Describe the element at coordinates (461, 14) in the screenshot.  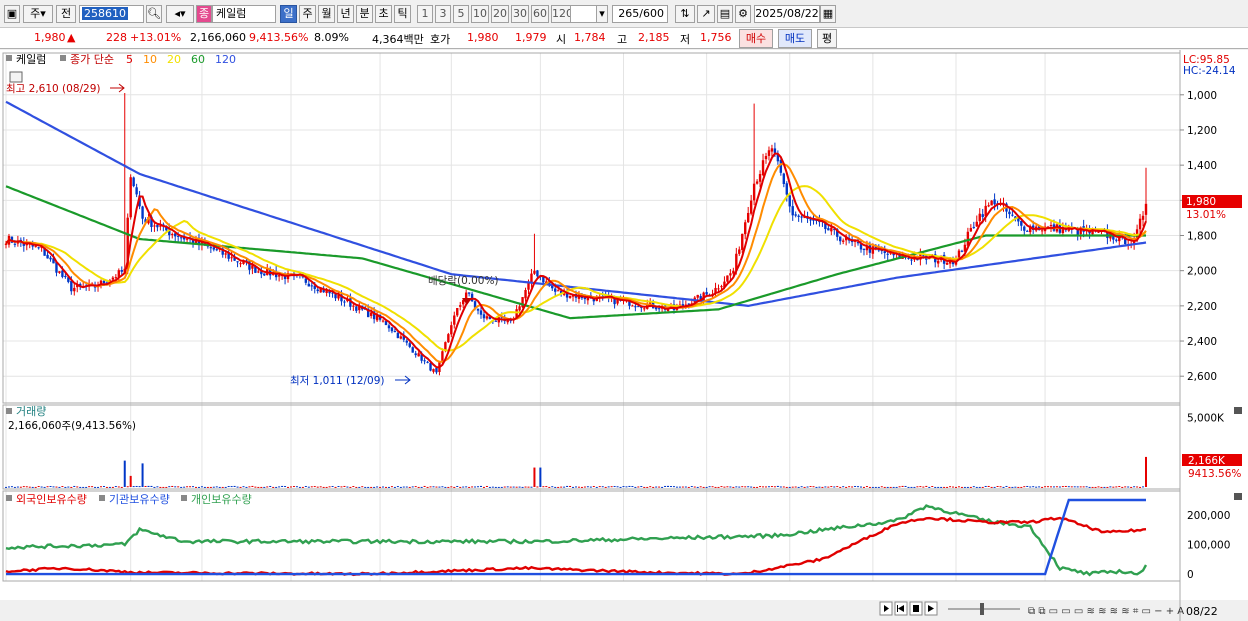
I see `interval-button: 5` at that location.